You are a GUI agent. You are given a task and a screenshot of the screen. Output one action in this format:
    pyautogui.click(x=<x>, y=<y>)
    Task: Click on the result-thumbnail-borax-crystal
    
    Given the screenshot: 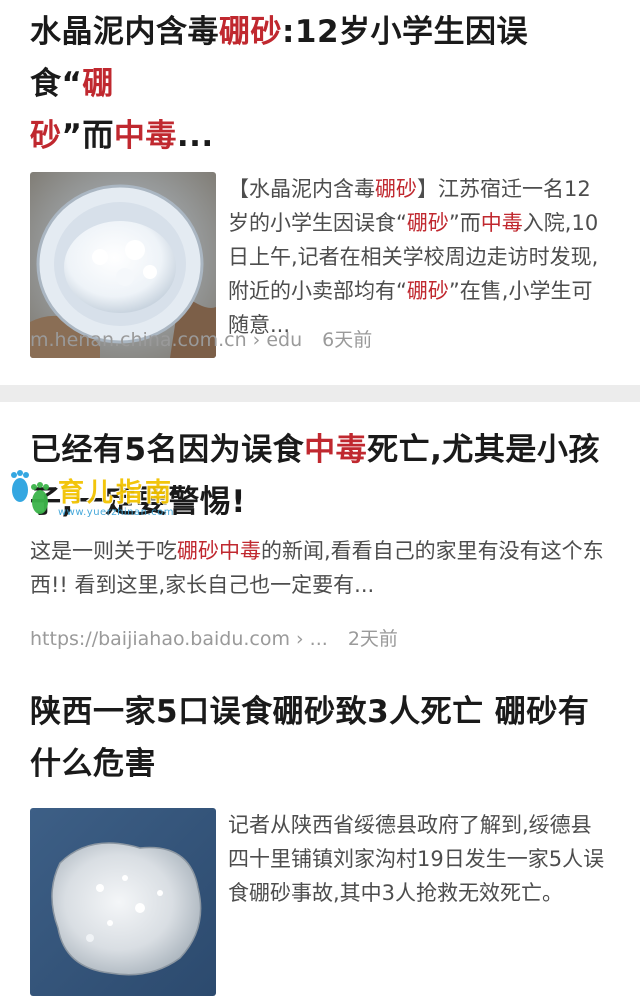 What is the action you would take?
    pyautogui.click(x=123, y=902)
    